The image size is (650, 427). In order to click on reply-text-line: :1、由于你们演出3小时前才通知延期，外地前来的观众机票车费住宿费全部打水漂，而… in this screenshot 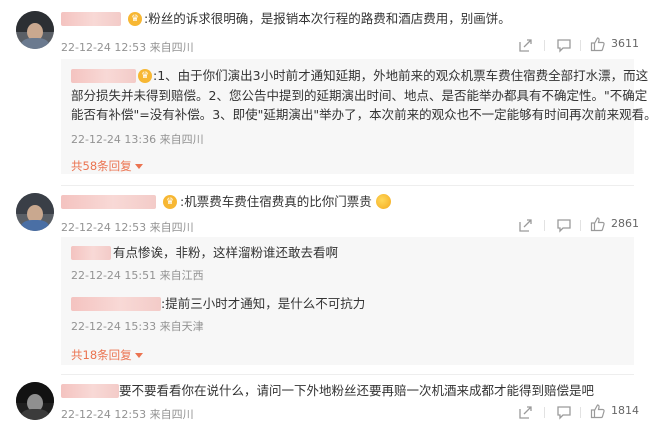, I will do `click(401, 75)`.